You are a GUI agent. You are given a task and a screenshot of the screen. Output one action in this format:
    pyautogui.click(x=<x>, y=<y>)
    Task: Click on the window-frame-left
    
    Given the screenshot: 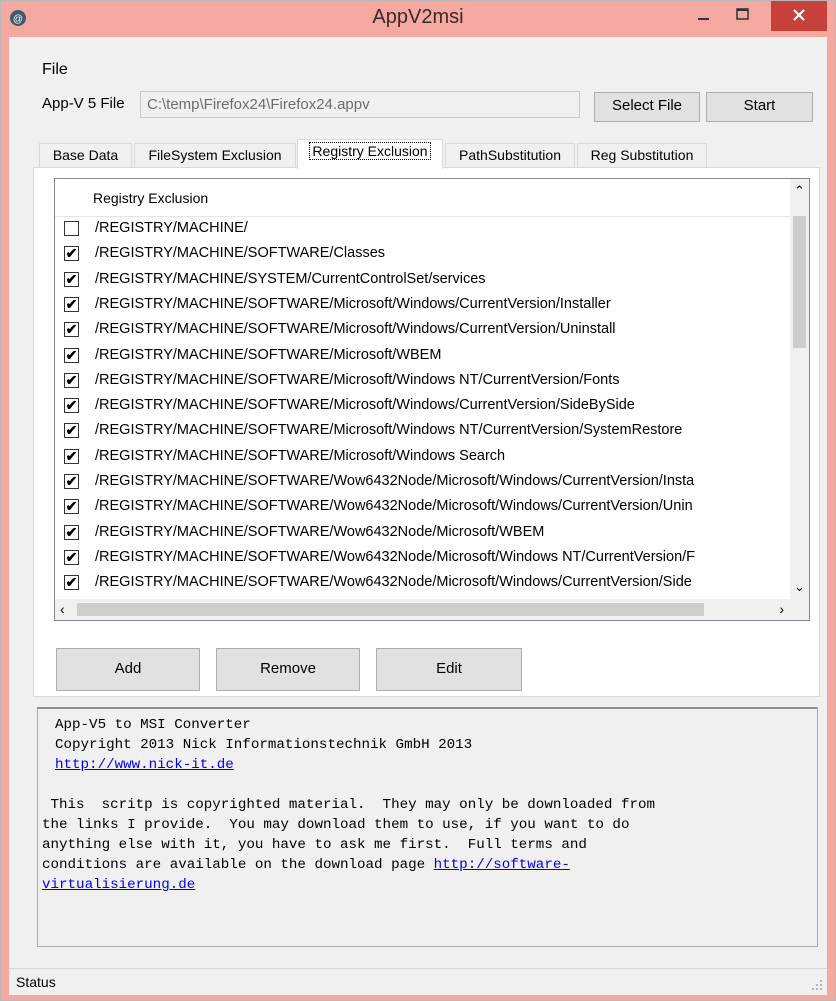 What is the action you would take?
    pyautogui.click(x=5, y=514)
    